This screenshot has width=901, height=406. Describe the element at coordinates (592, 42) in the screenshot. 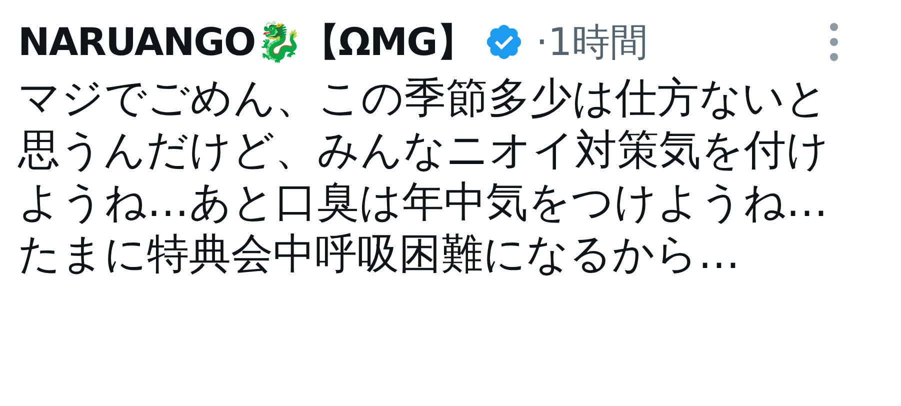

I see `post-time: ·1時間` at that location.